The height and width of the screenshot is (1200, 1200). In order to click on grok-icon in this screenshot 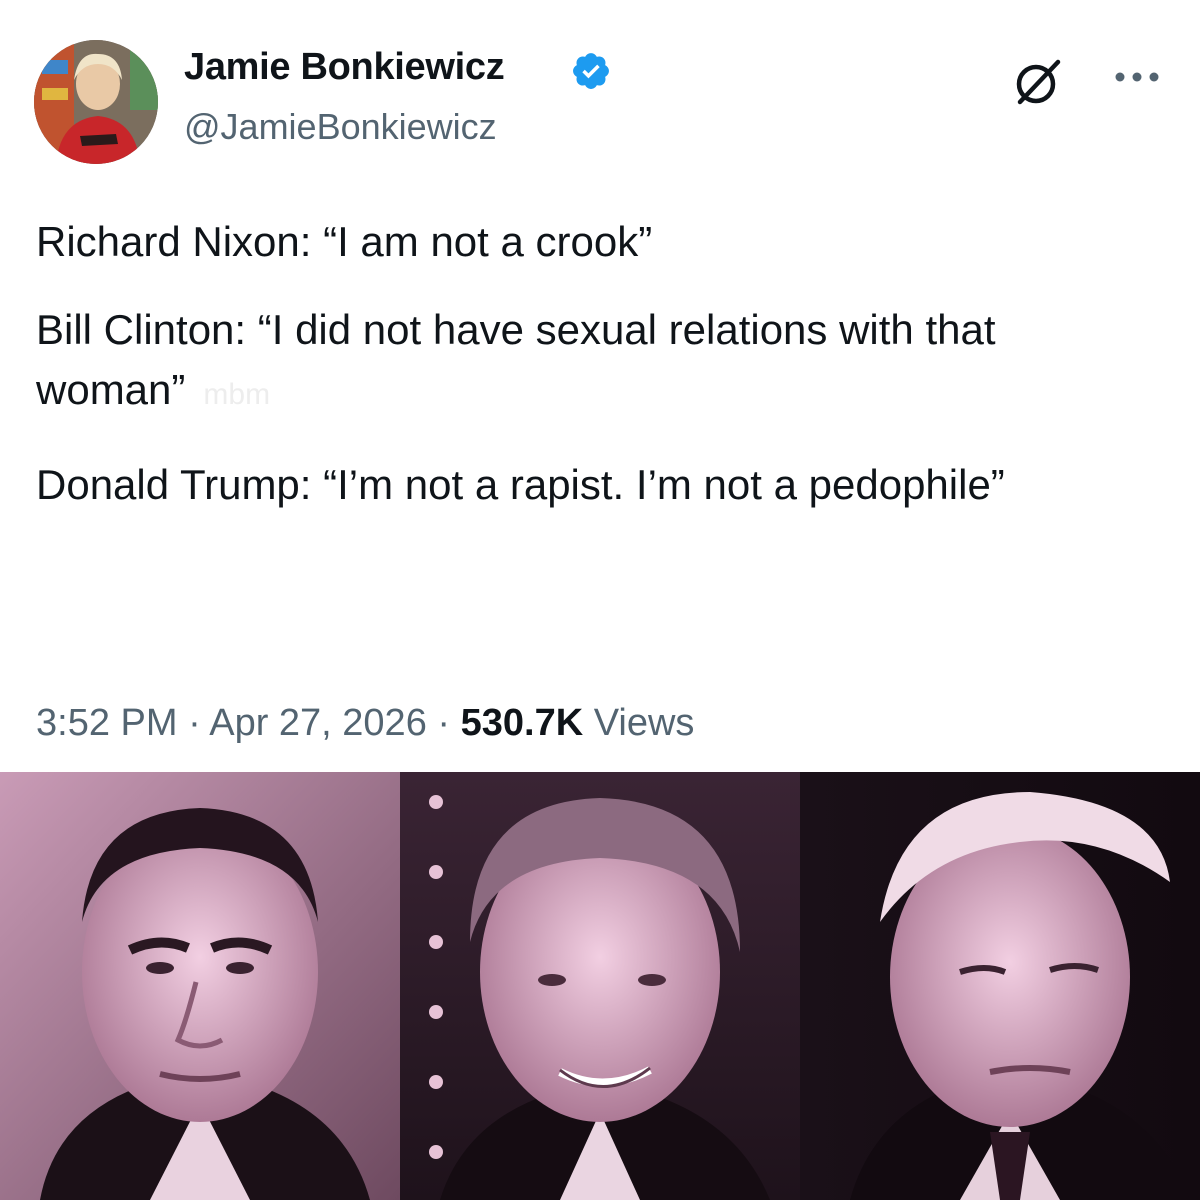, I will do `click(1038, 82)`.